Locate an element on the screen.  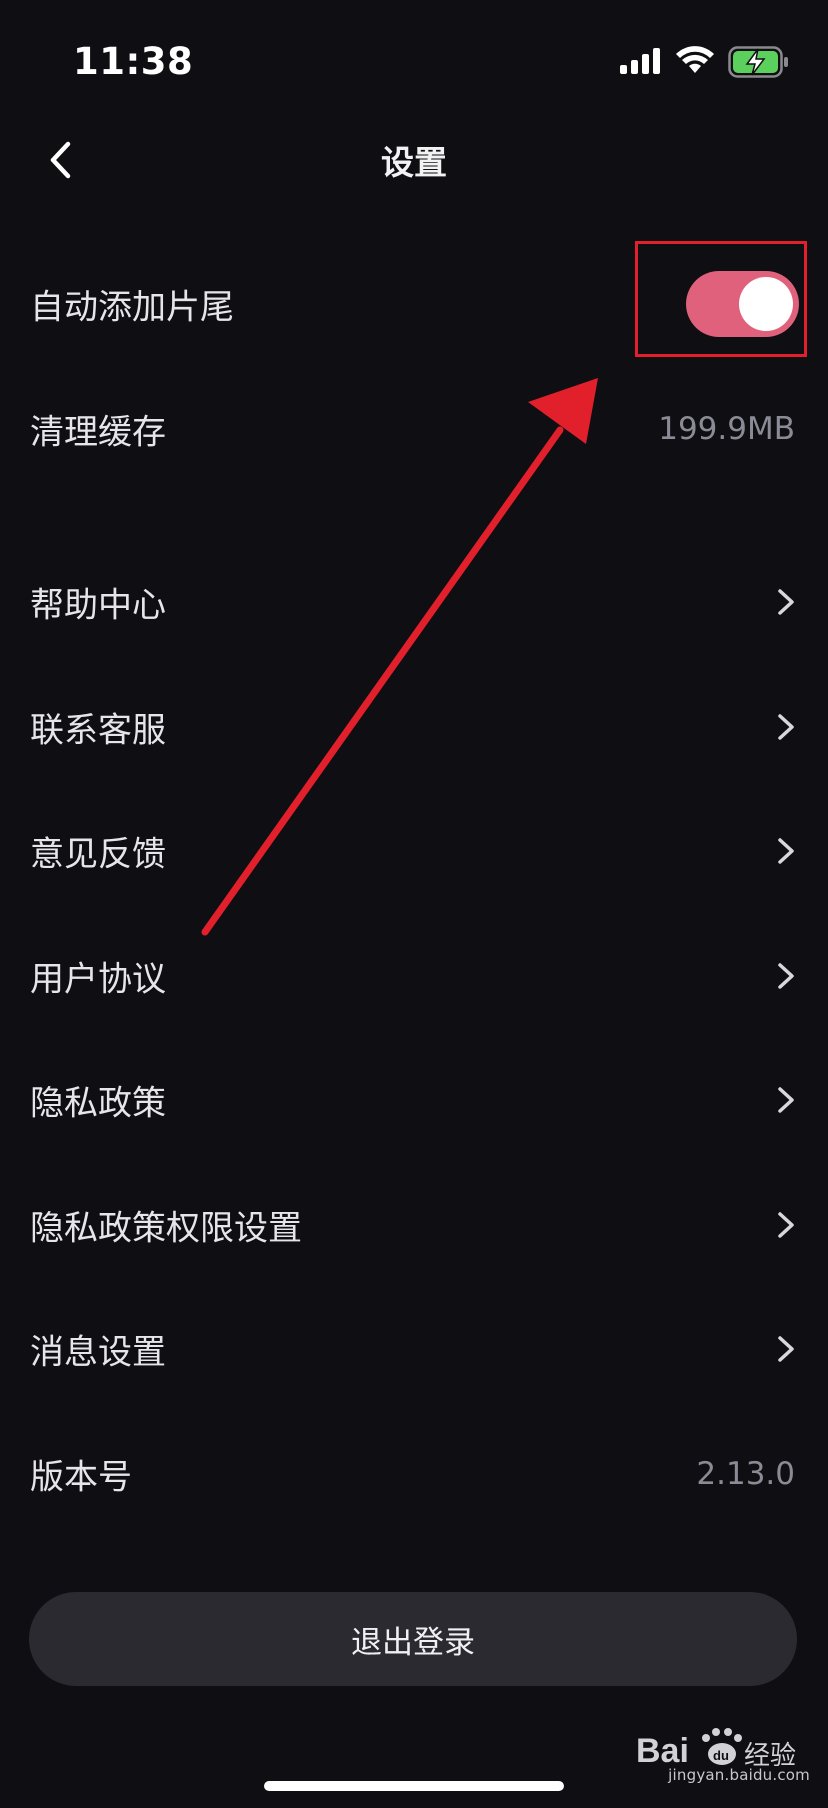
user-agreement-label: 用户协议 is located at coordinates (98, 979).